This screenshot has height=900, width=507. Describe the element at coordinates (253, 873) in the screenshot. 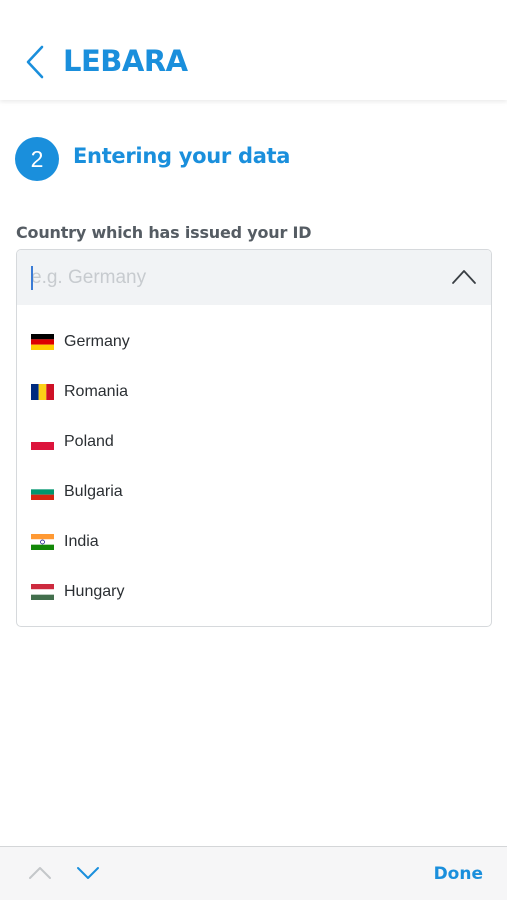

I see `keyboard-accessory-bar: Done` at that location.